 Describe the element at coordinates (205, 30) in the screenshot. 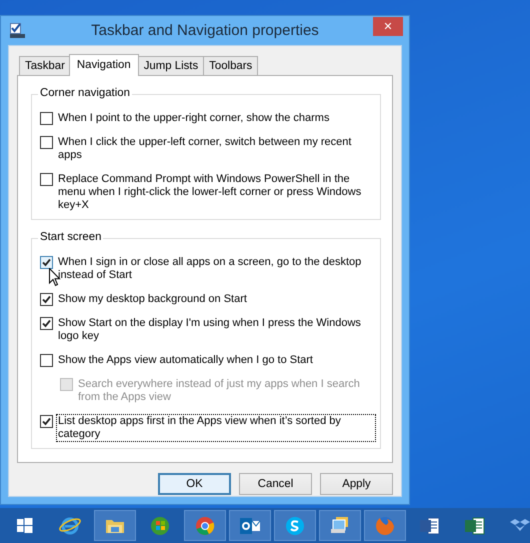

I see `window-title: Taskbar and Navigation properties` at that location.